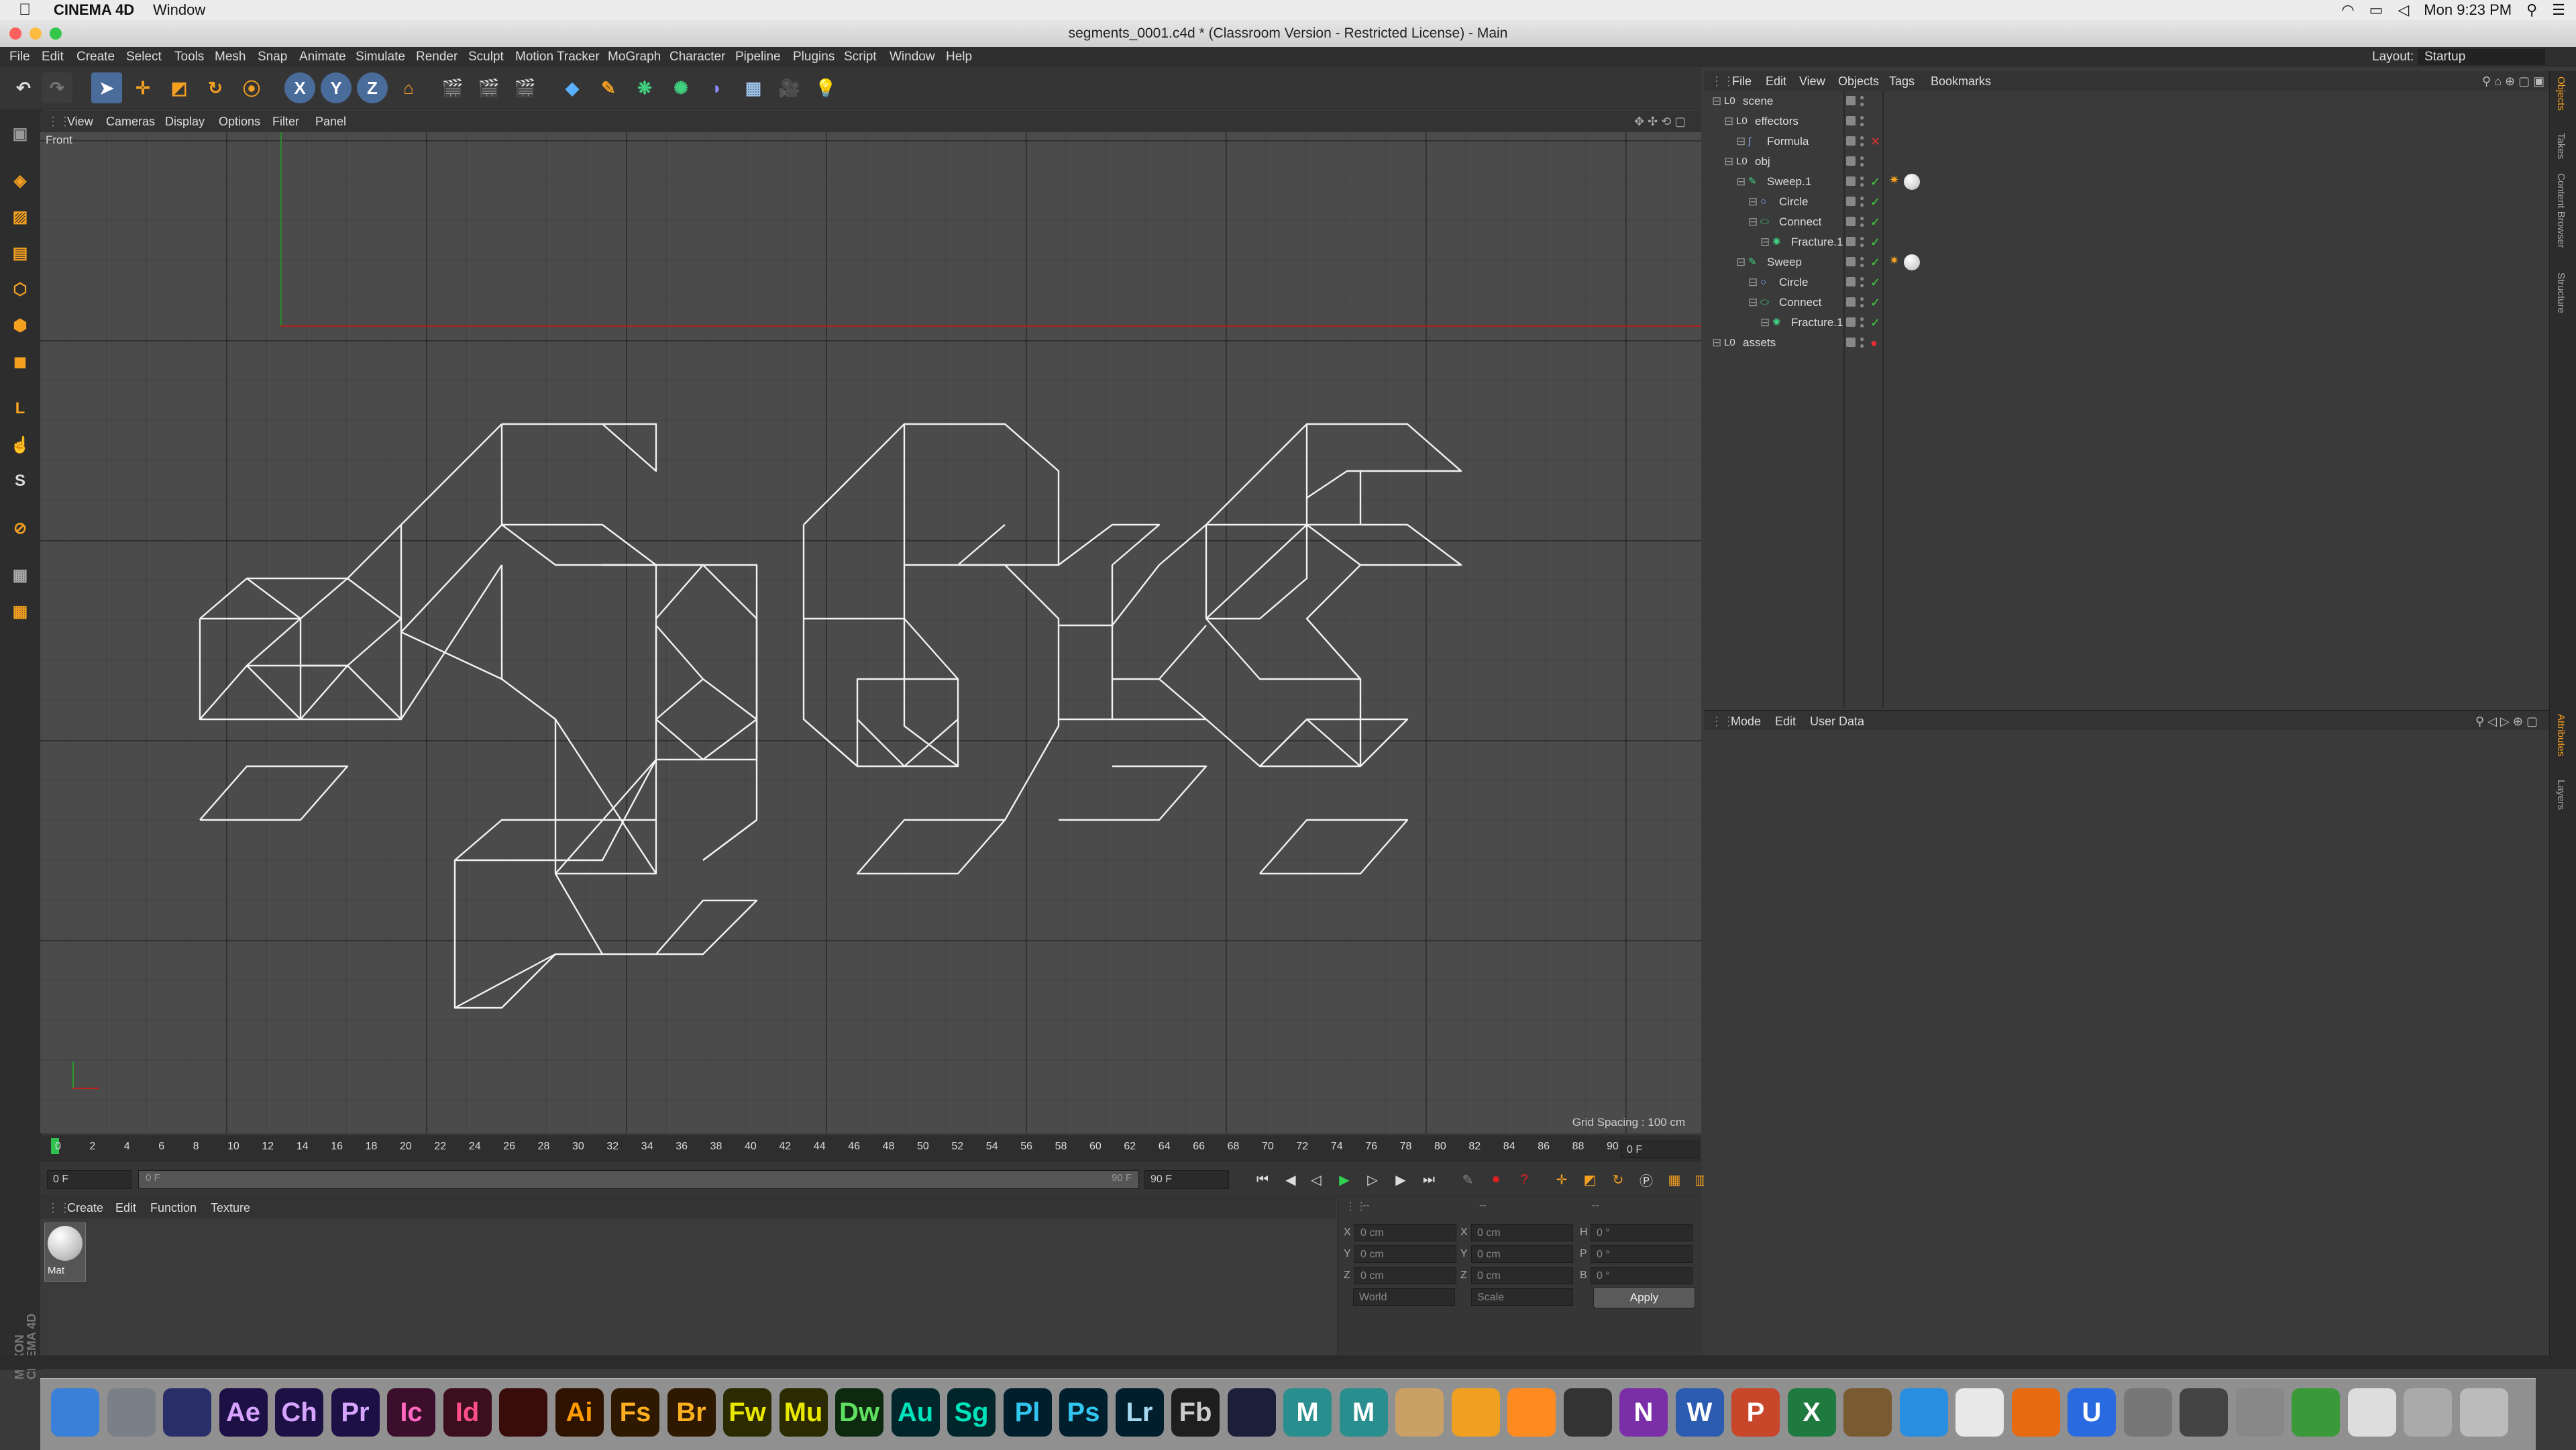  What do you see at coordinates (408, 87) in the screenshot?
I see `coordinate-system-icon: ⌂` at bounding box center [408, 87].